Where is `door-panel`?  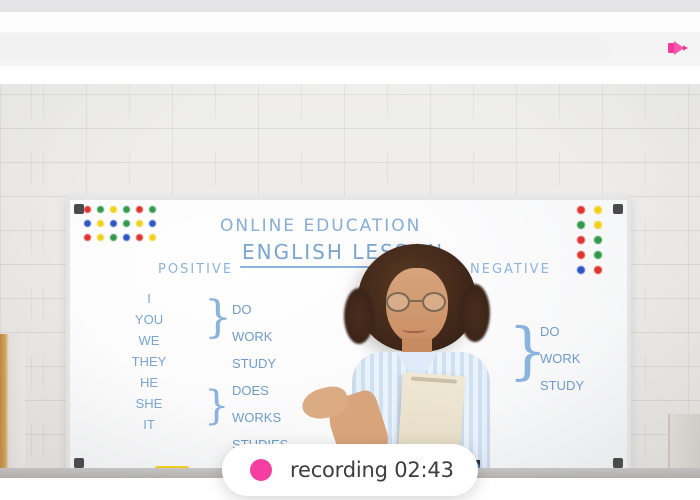 door-panel is located at coordinates (17, 406).